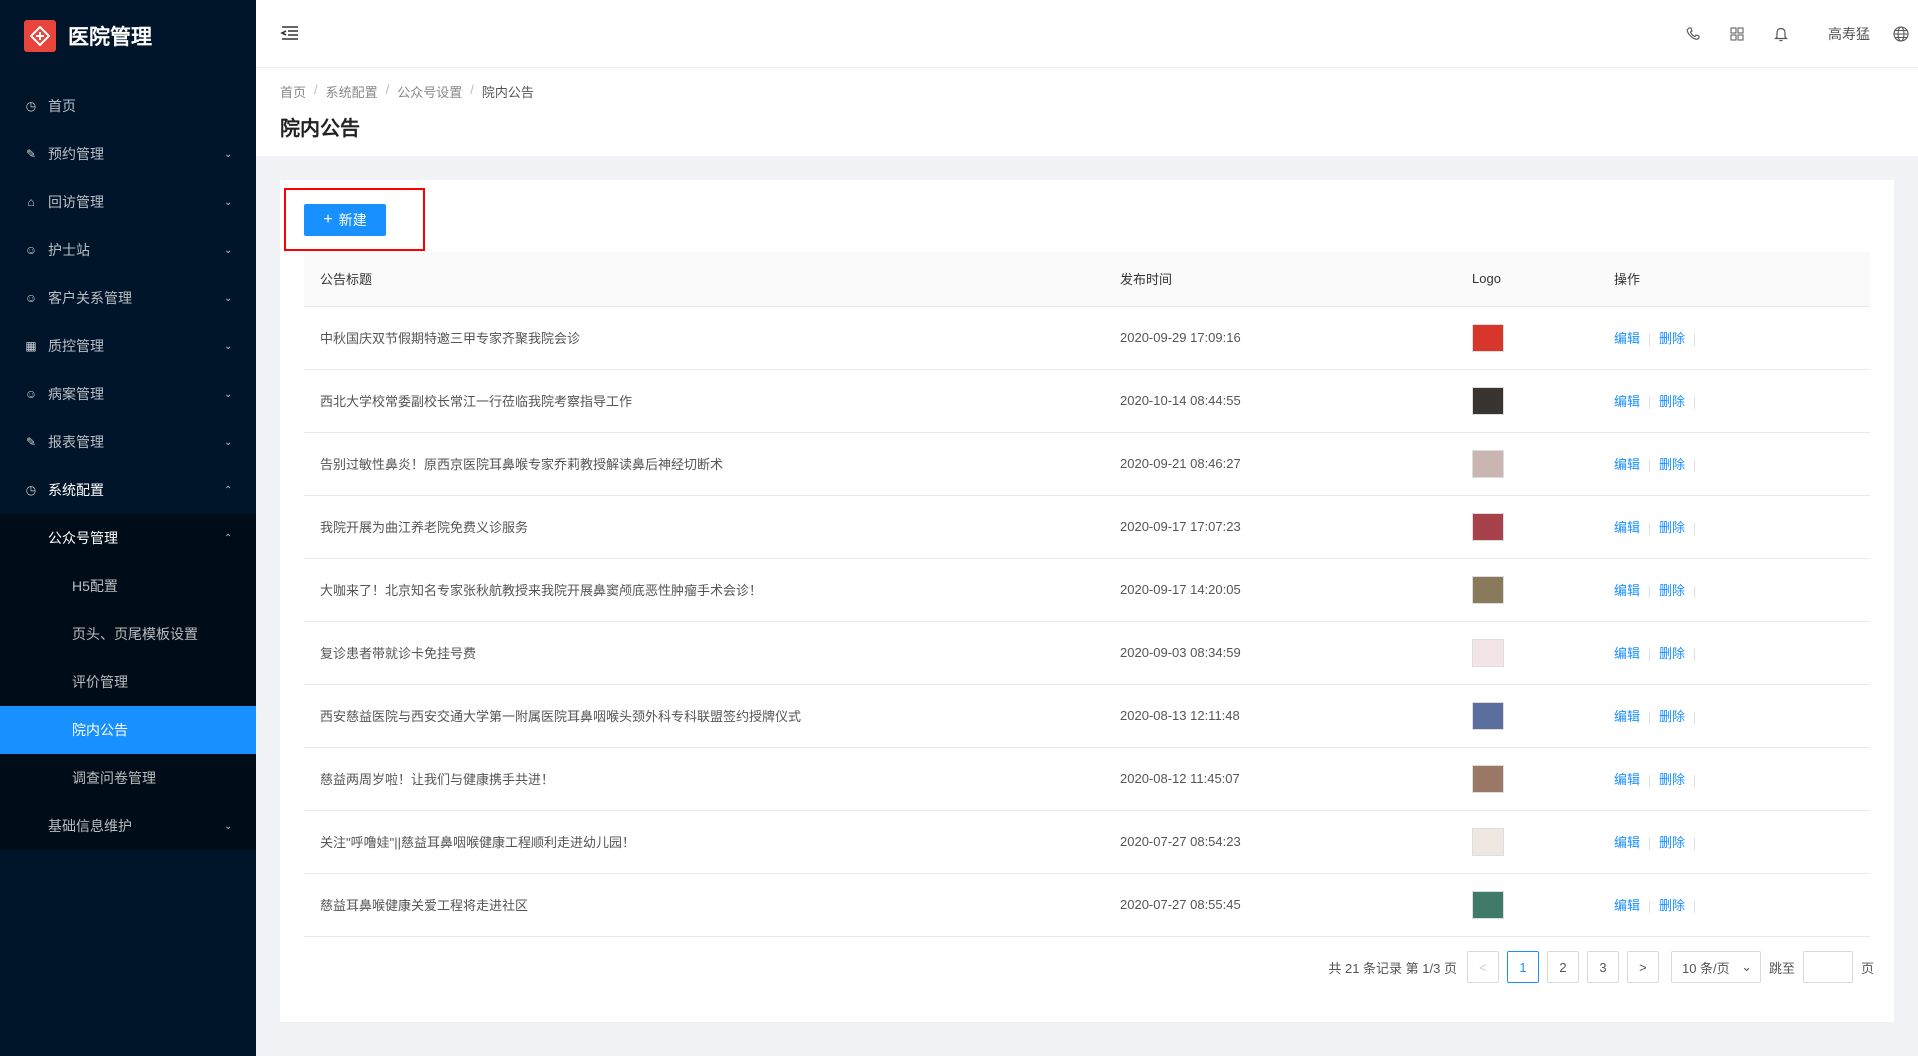 This screenshot has width=1918, height=1056. What do you see at coordinates (1781, 968) in the screenshot?
I see `jump-label: 跳至` at bounding box center [1781, 968].